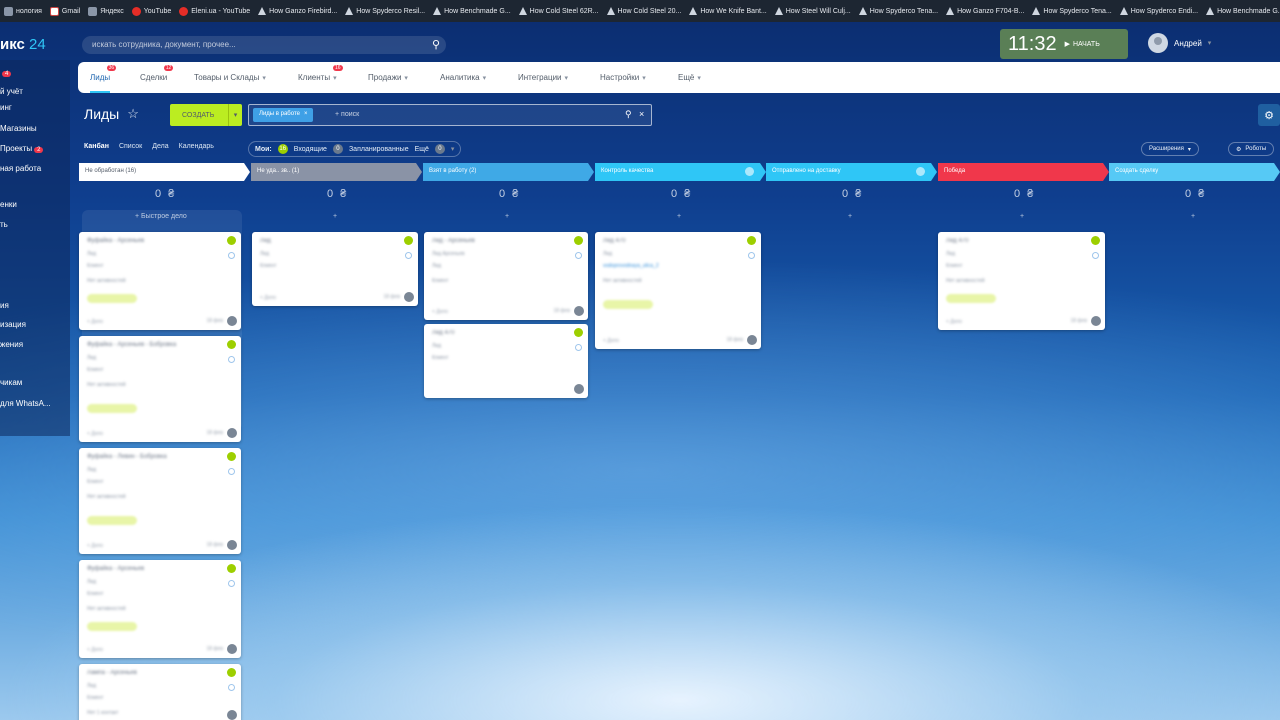 This screenshot has height=720, width=1280. I want to click on sidebar-item: жения, so click(11, 344).